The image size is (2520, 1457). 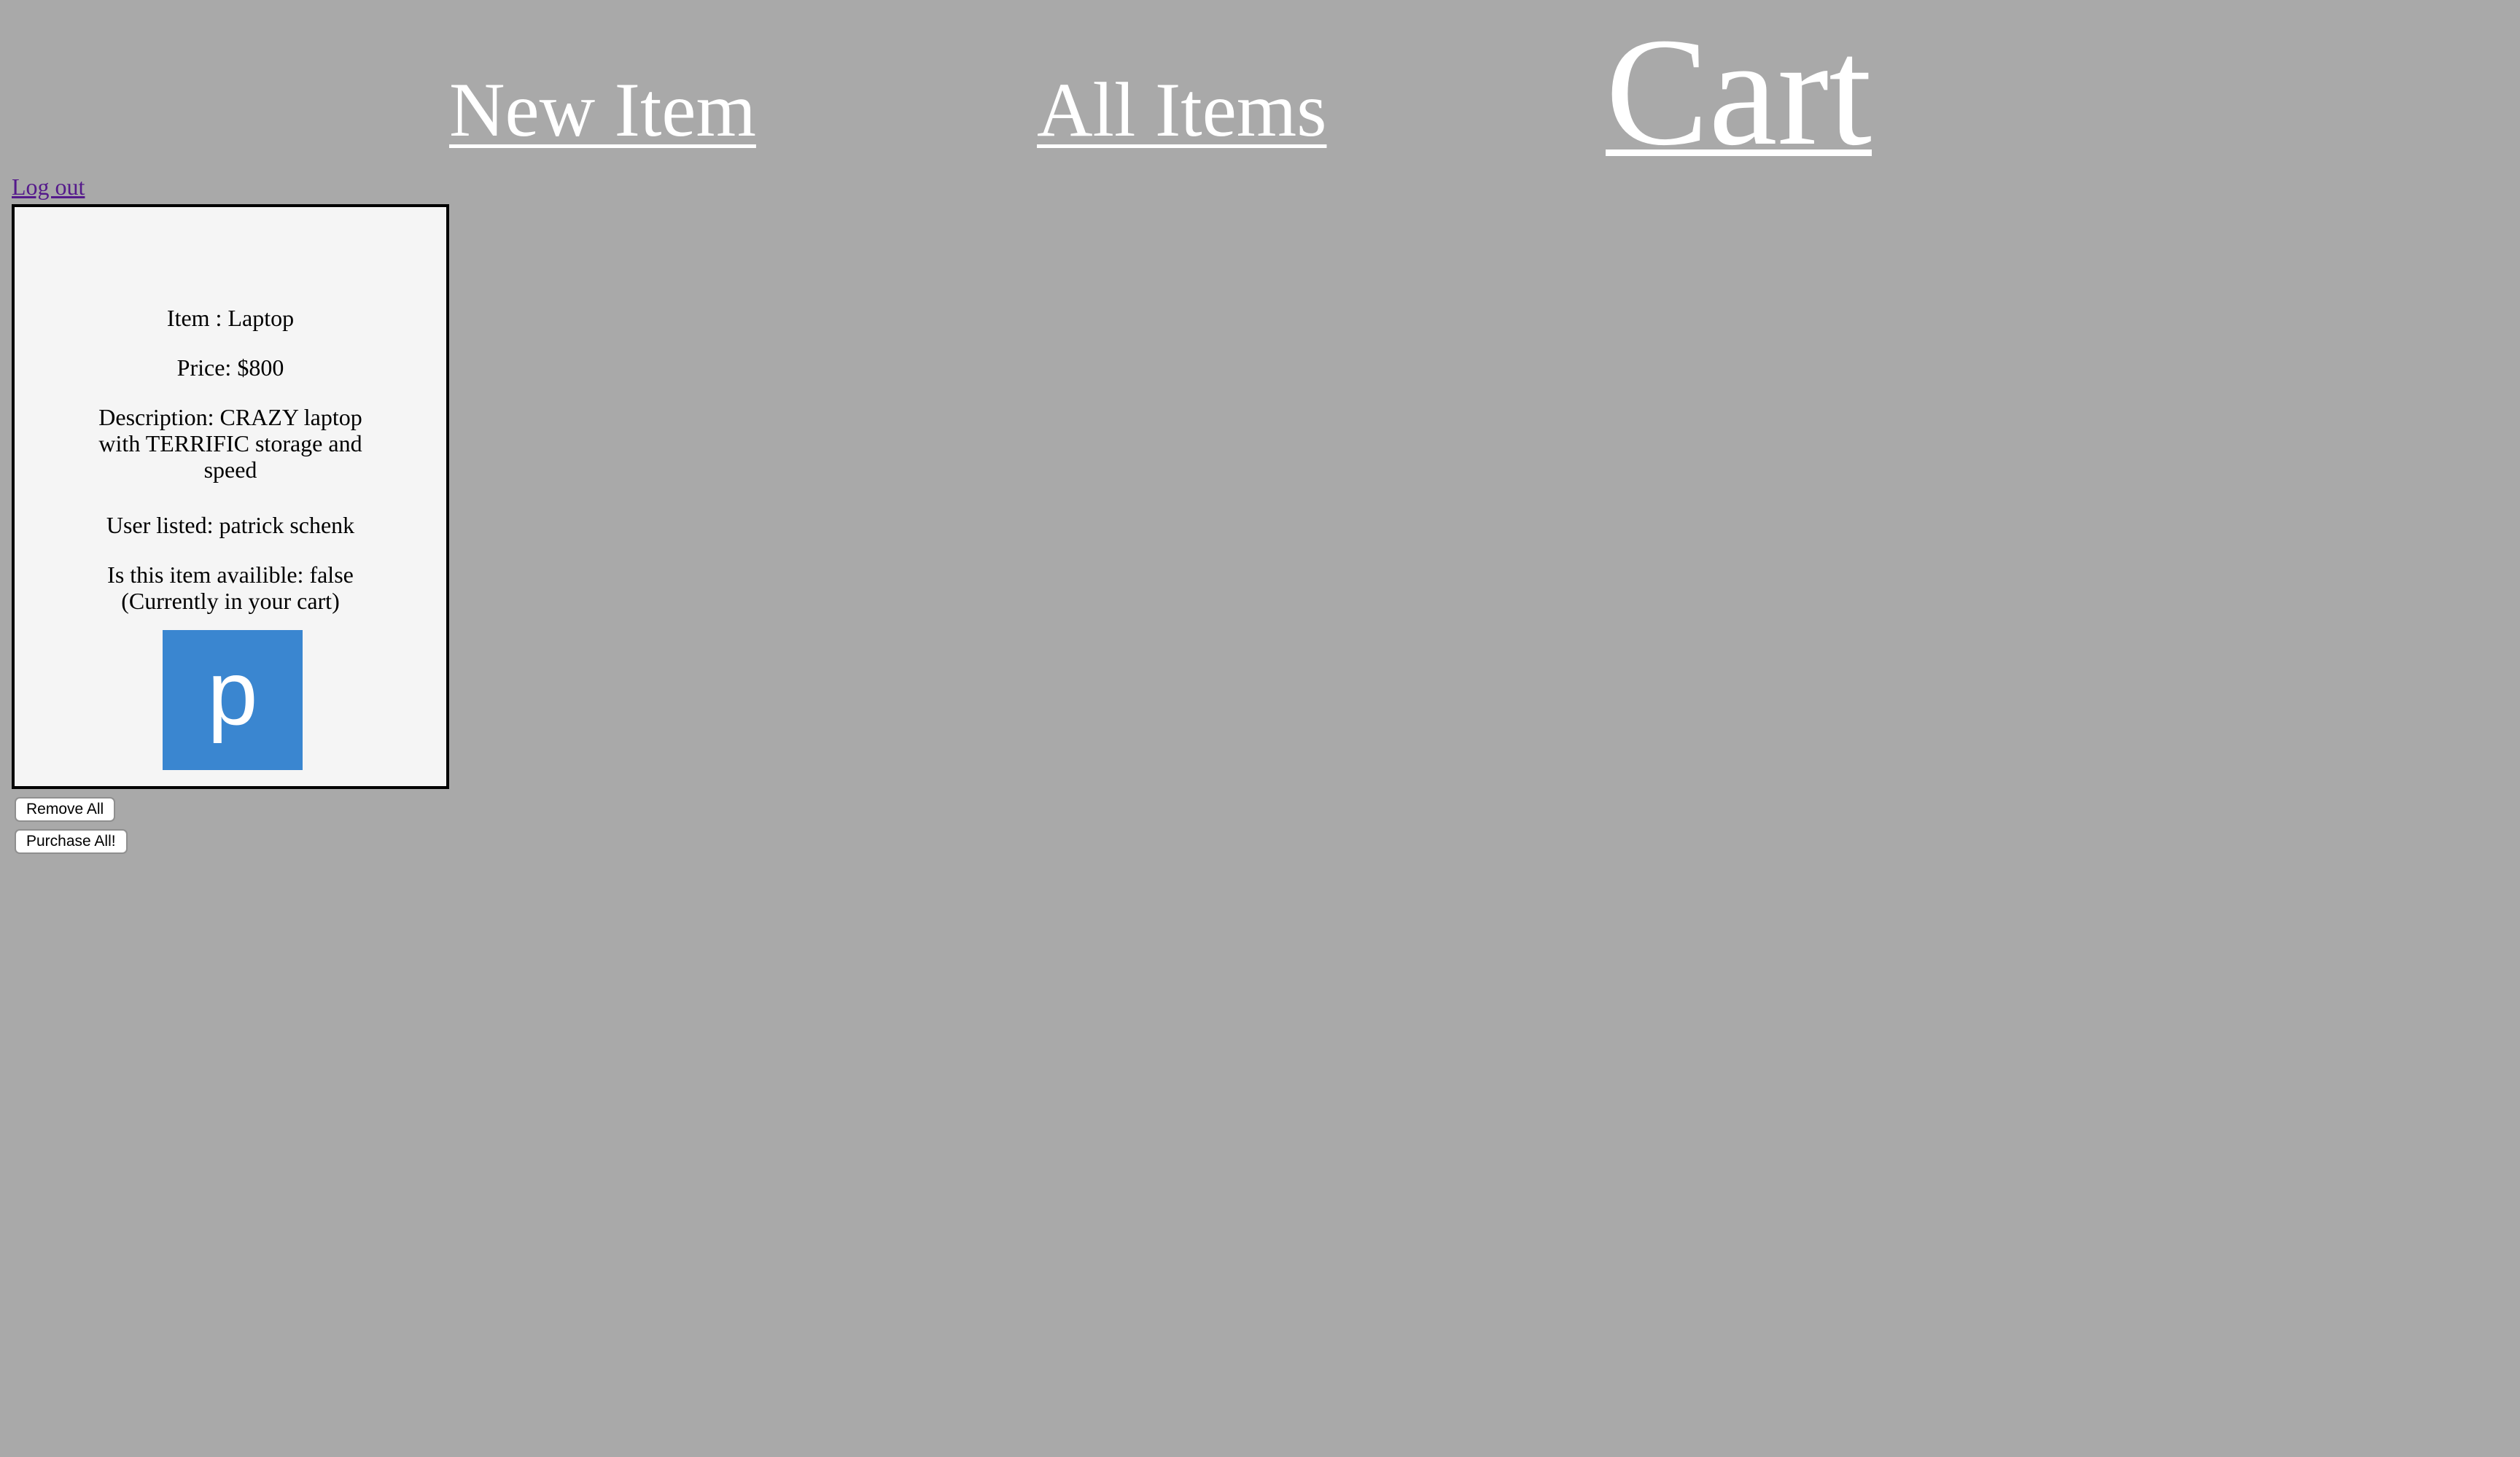 What do you see at coordinates (1739, 92) in the screenshot?
I see `nav-link-cart: Cart` at bounding box center [1739, 92].